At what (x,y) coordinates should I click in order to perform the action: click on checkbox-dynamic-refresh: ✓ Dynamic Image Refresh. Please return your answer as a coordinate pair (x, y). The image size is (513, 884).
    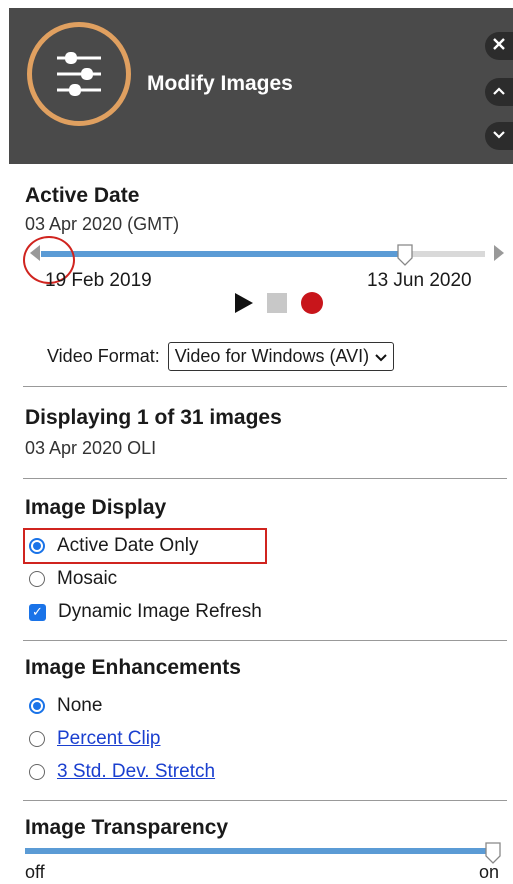
    Looking at the image, I should click on (145, 612).